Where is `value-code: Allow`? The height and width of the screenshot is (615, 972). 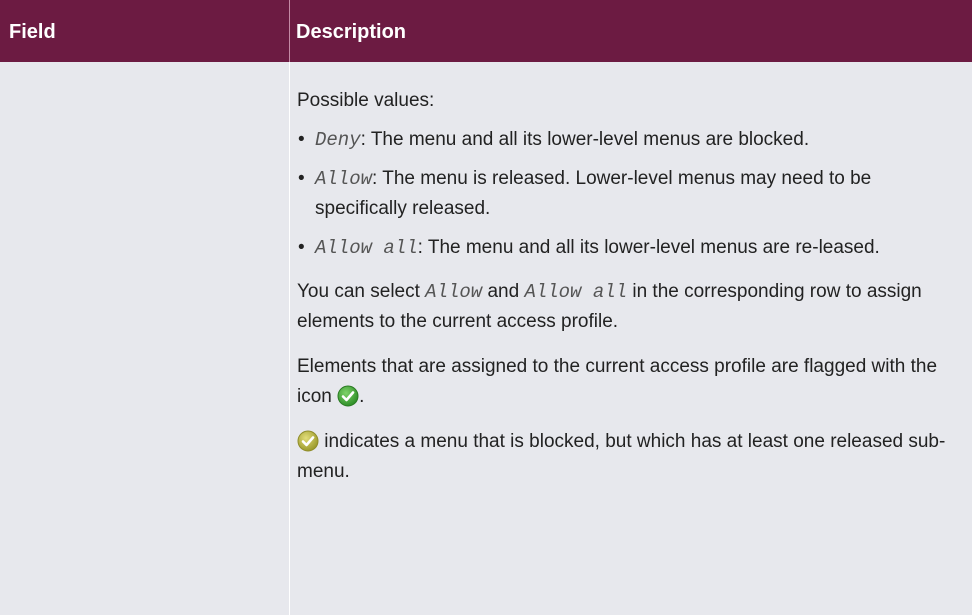
value-code: Allow is located at coordinates (344, 179).